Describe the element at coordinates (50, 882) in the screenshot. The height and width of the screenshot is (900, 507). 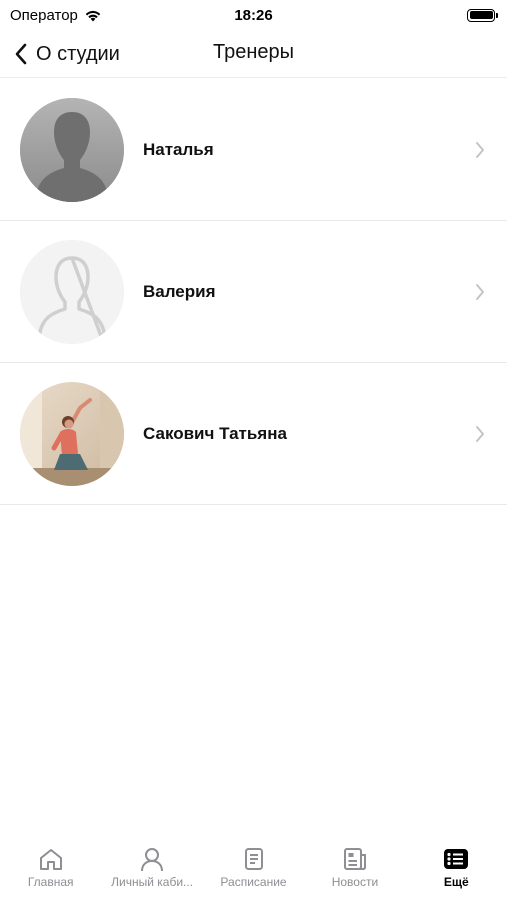
I see `tab-label: Главная` at that location.